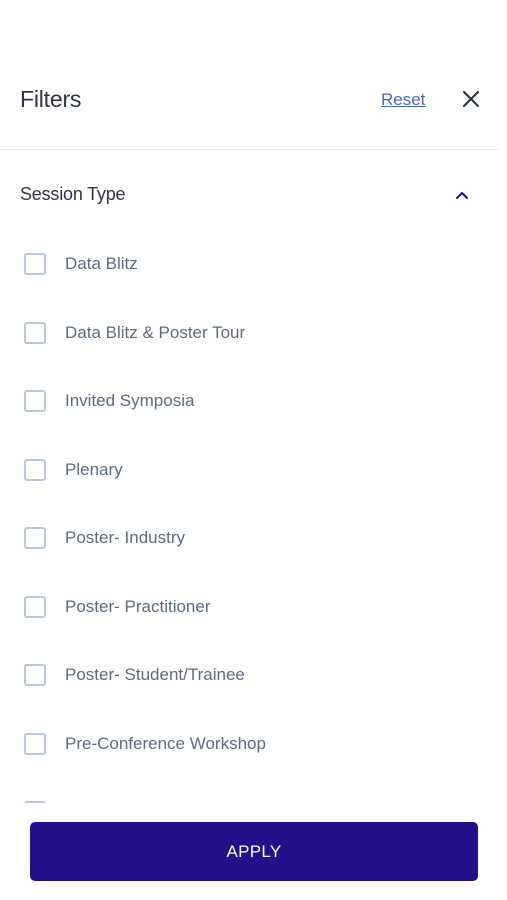 The height and width of the screenshot is (900, 507). What do you see at coordinates (250, 790) in the screenshot?
I see `filter-option-partial` at bounding box center [250, 790].